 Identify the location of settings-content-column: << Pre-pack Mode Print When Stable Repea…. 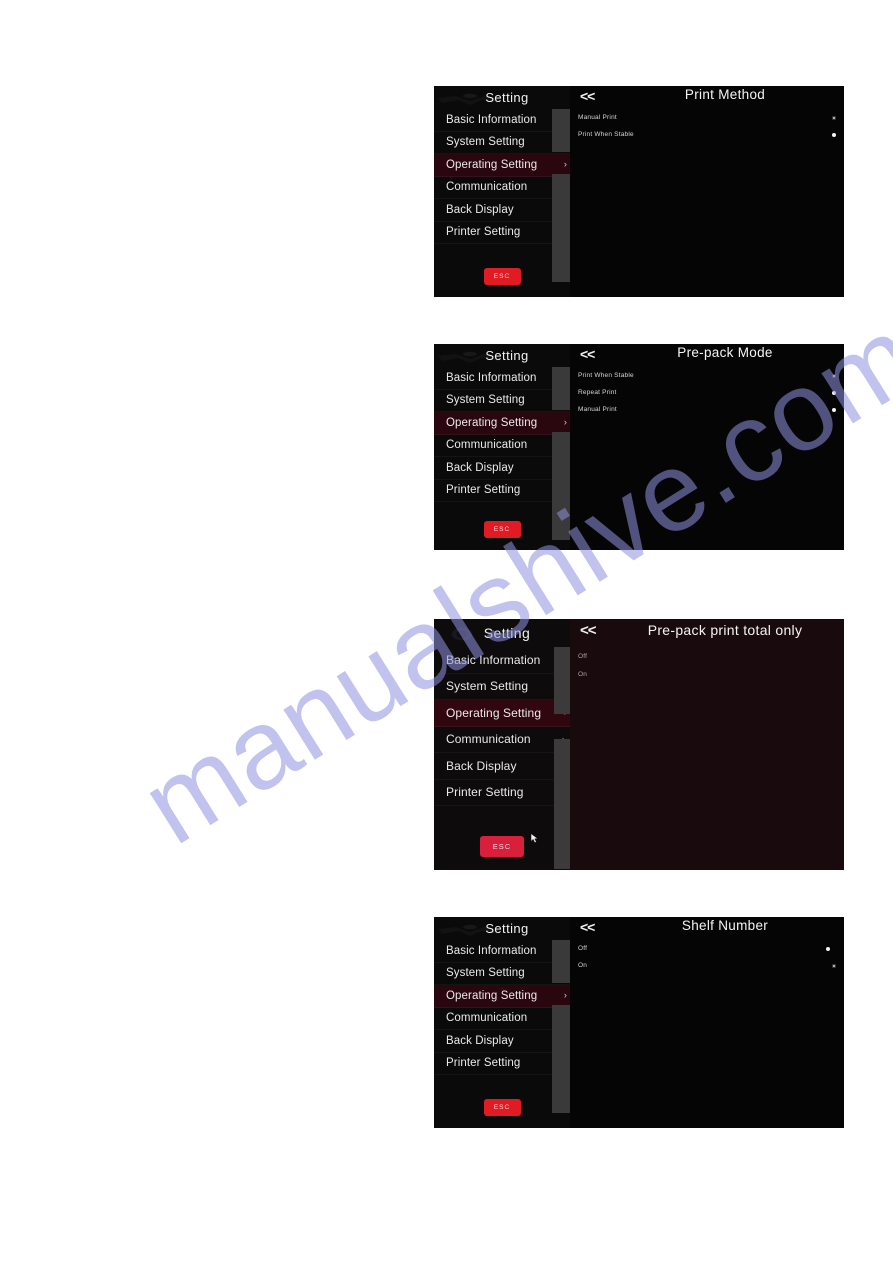
(707, 447).